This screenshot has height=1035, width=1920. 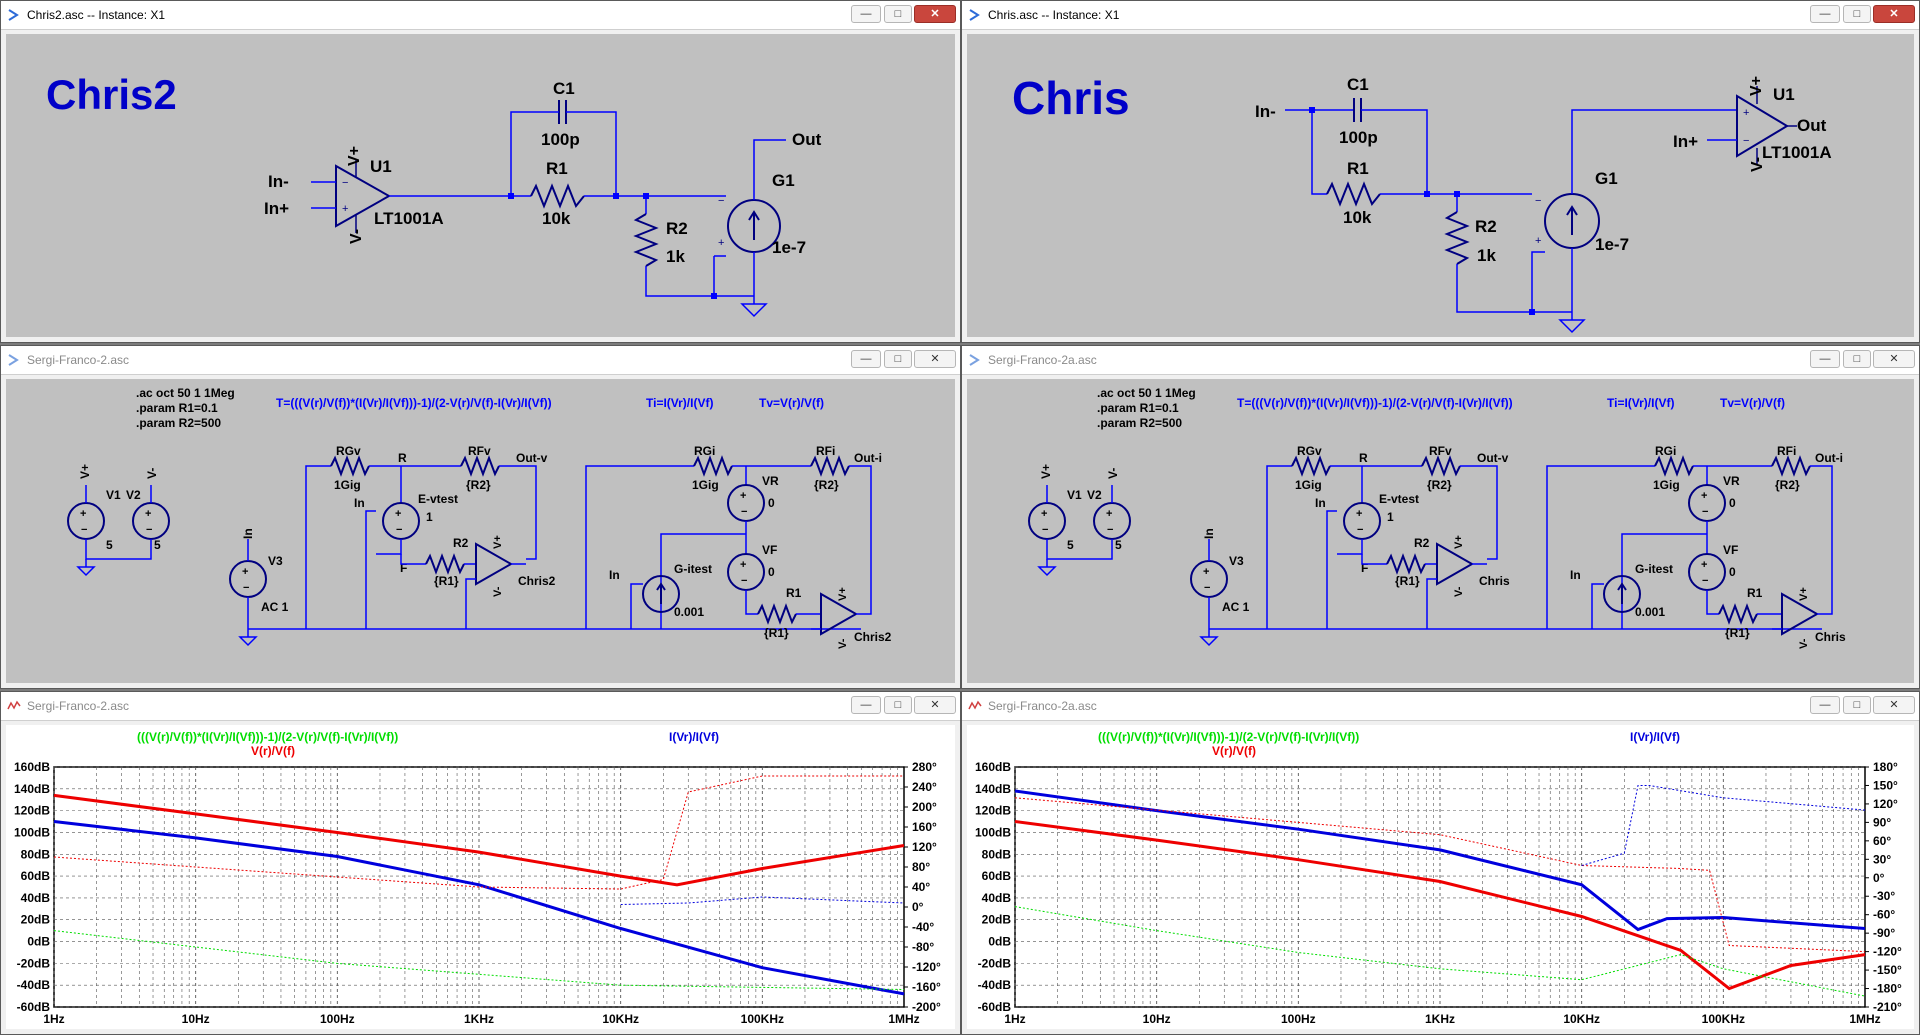 I want to click on rfi-value: {R2}, so click(x=826, y=485).